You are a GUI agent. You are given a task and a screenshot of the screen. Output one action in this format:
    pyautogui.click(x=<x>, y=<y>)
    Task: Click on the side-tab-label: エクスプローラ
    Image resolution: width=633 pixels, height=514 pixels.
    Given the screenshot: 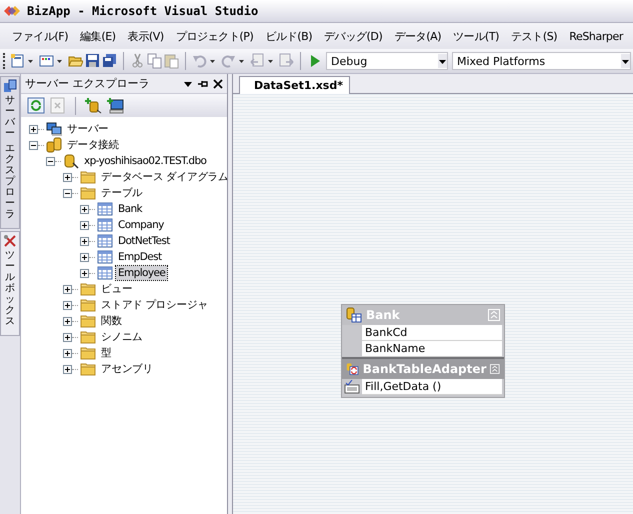 What is the action you would take?
    pyautogui.click(x=10, y=181)
    